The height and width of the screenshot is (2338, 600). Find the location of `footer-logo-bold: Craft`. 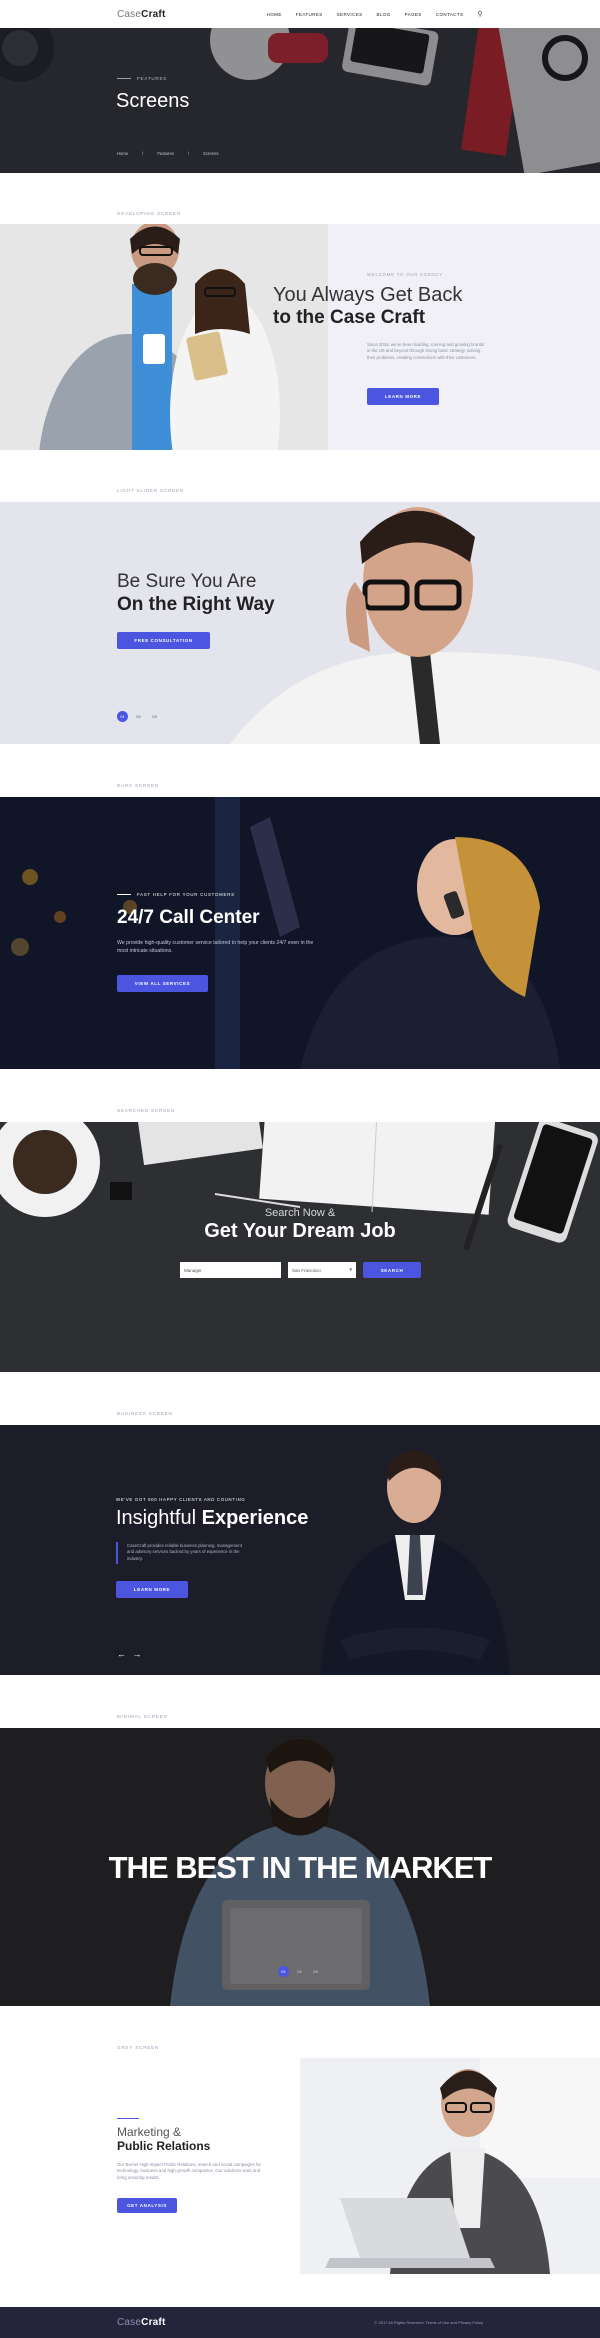

footer-logo-bold: Craft is located at coordinates (153, 2322).